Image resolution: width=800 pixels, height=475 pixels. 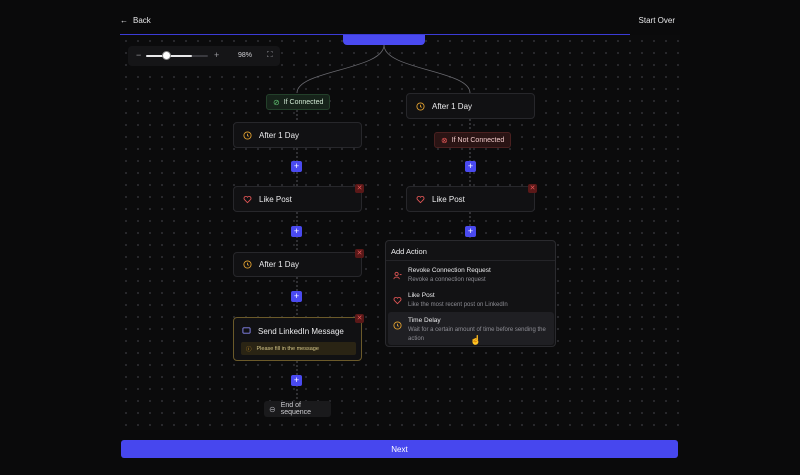 I want to click on warning-text: Please fill in the message, so click(x=287, y=348).